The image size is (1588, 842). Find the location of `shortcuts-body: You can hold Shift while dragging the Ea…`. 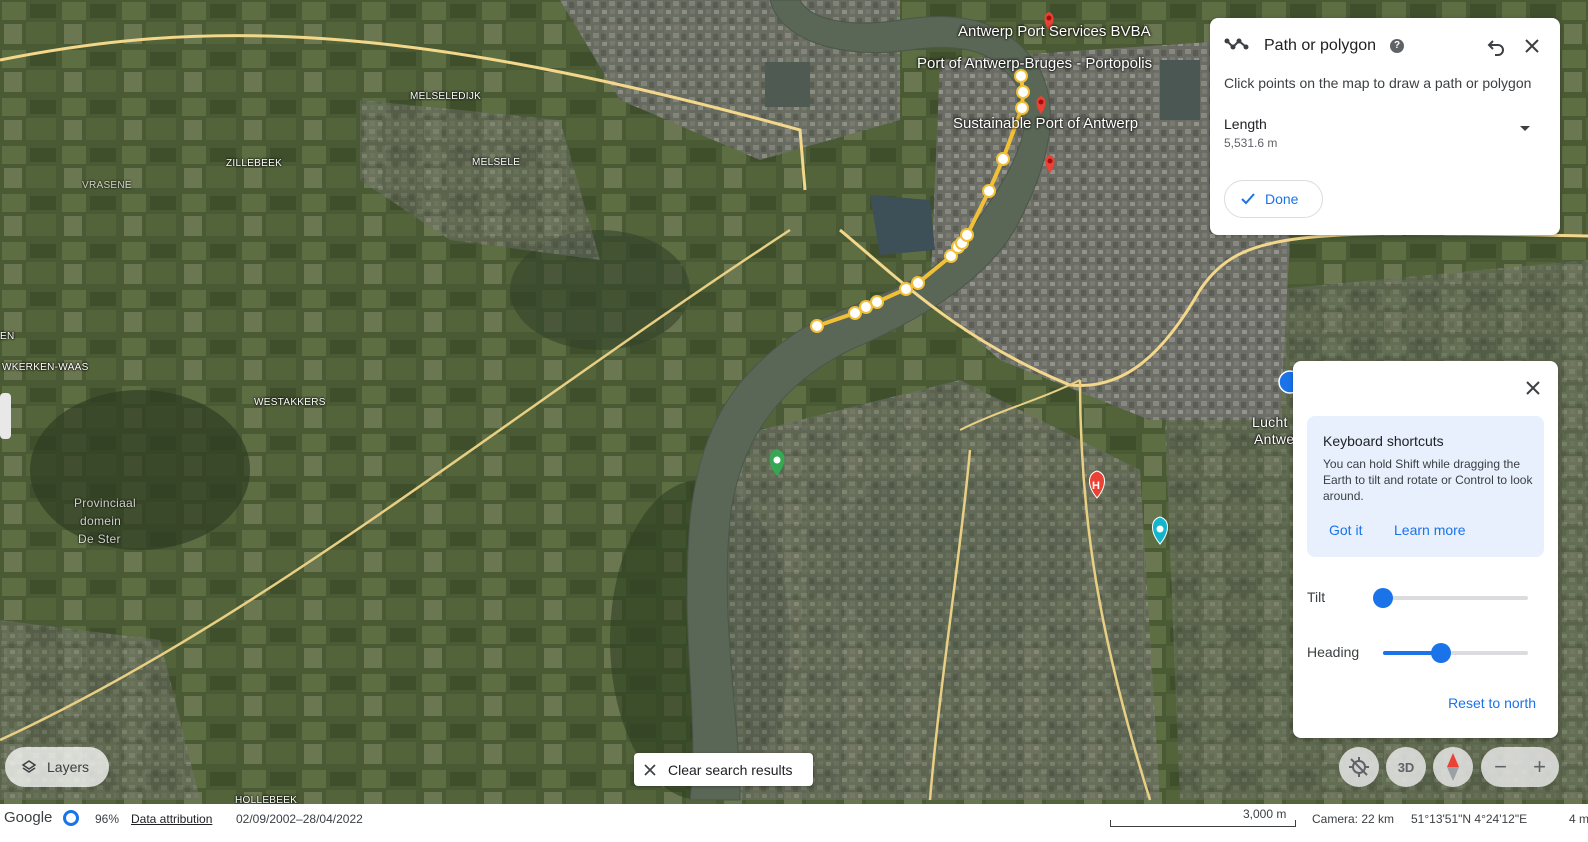

shortcuts-body: You can hold Shift while dragging the Ea… is located at coordinates (1428, 480).